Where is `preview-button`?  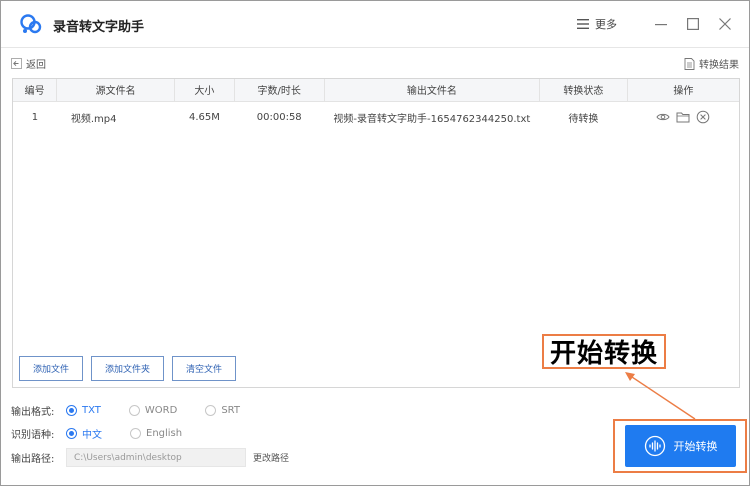 preview-button is located at coordinates (663, 117).